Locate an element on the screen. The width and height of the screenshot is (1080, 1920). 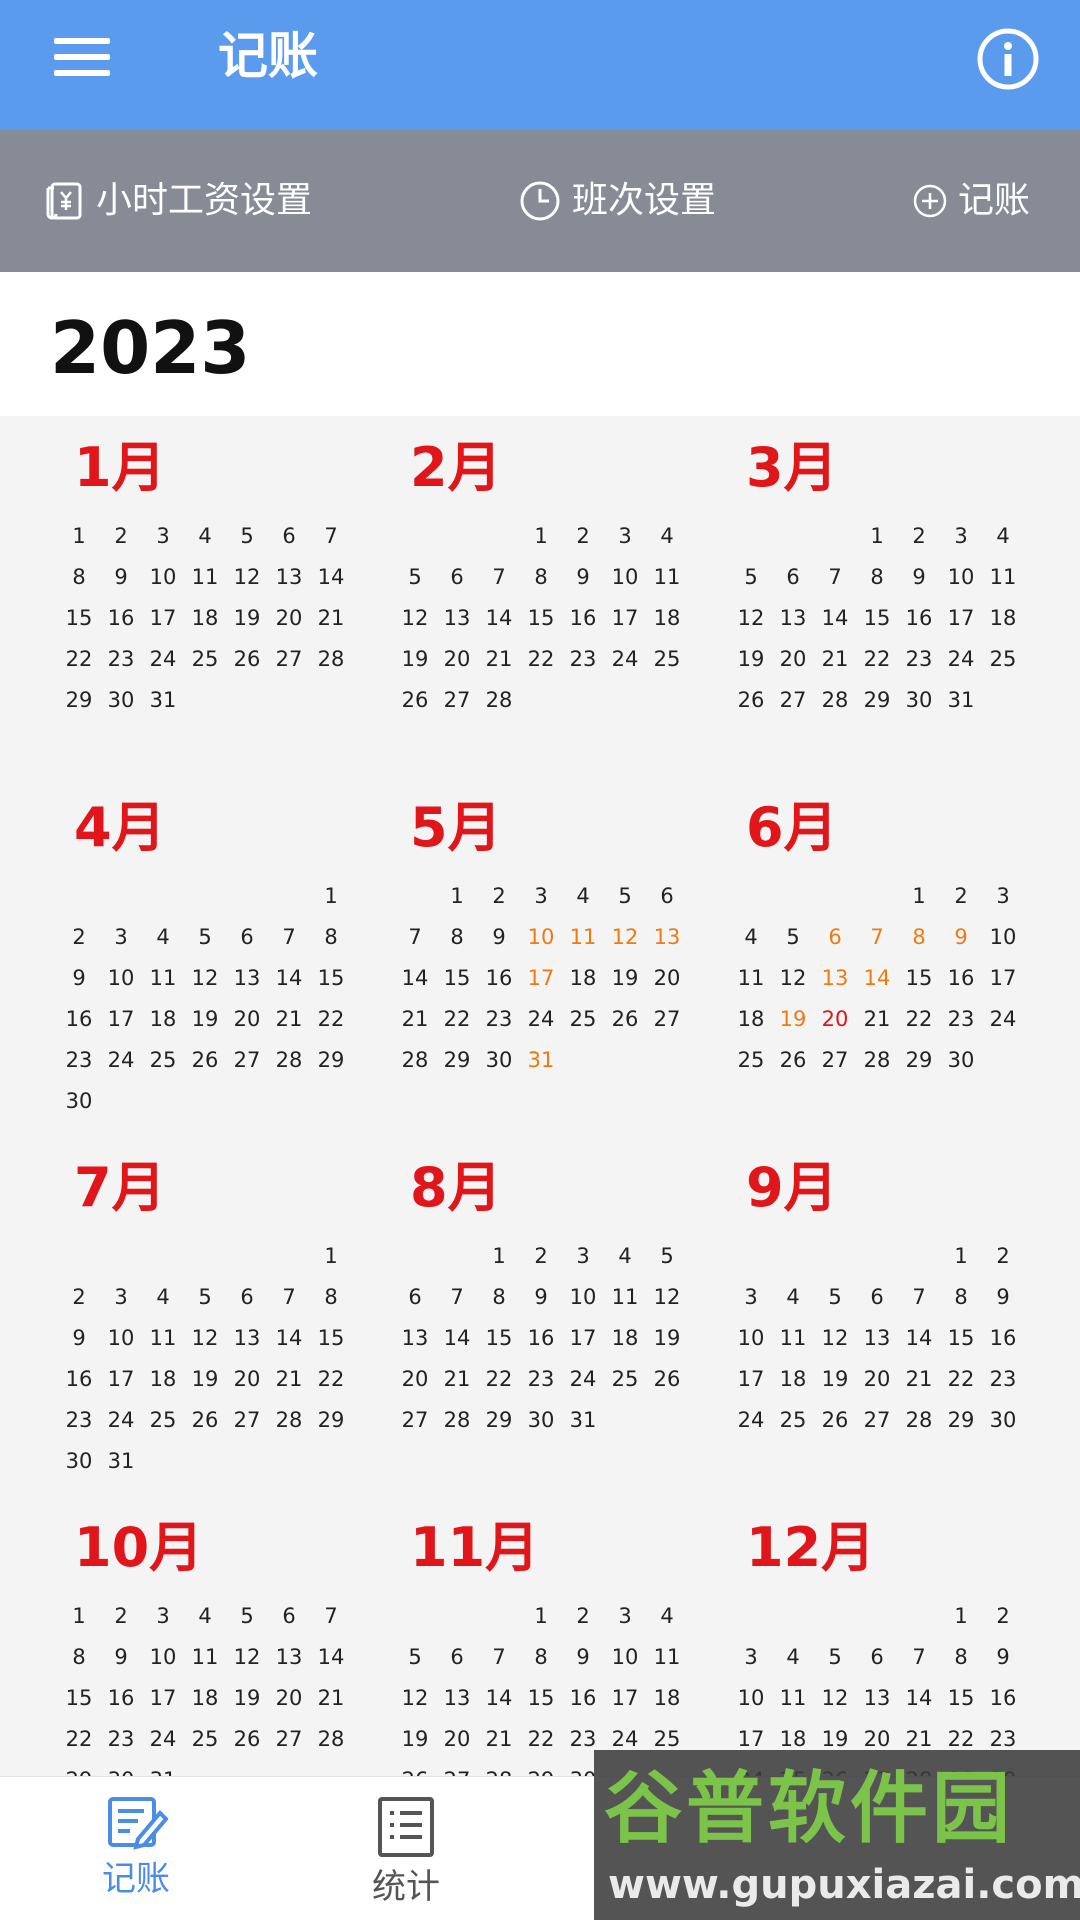
day-cell: 22 is located at coordinates (961, 1379).